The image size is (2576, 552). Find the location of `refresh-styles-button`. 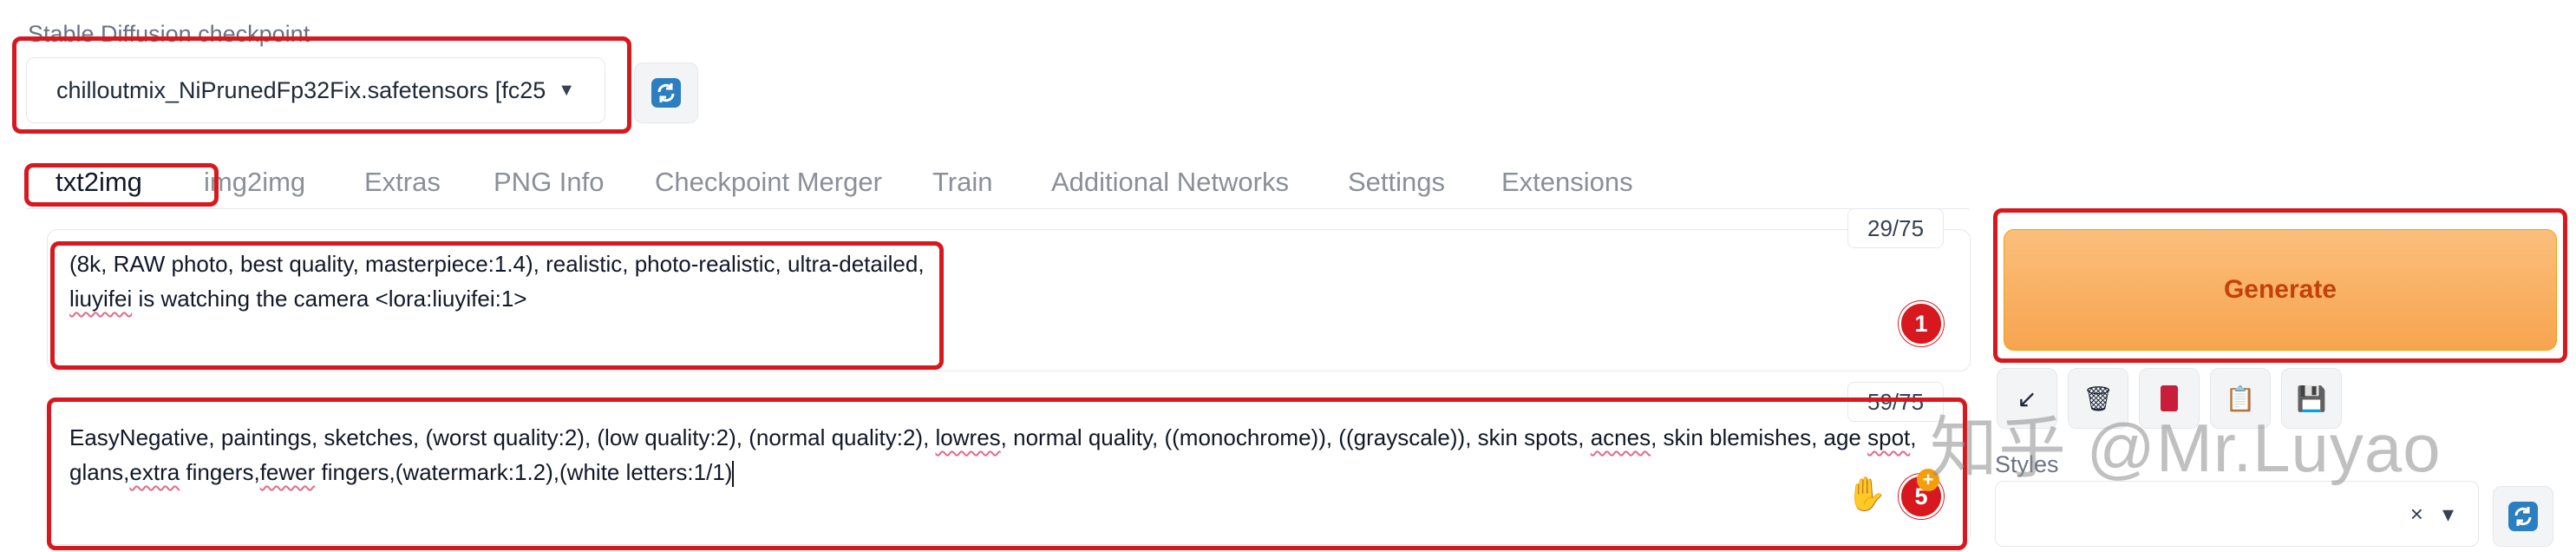

refresh-styles-button is located at coordinates (2523, 516).